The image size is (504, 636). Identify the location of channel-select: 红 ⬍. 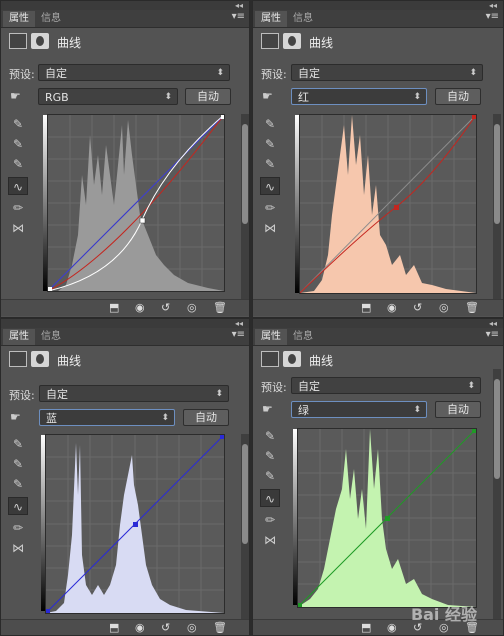
(359, 96).